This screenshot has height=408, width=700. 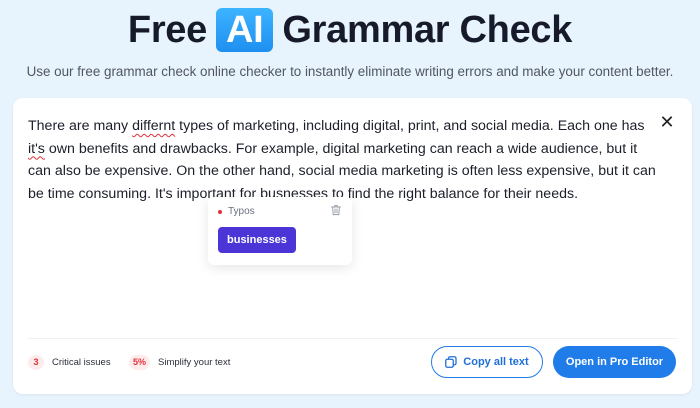 I want to click on open-pro-editor-button: Open in Pro Editor, so click(x=614, y=362).